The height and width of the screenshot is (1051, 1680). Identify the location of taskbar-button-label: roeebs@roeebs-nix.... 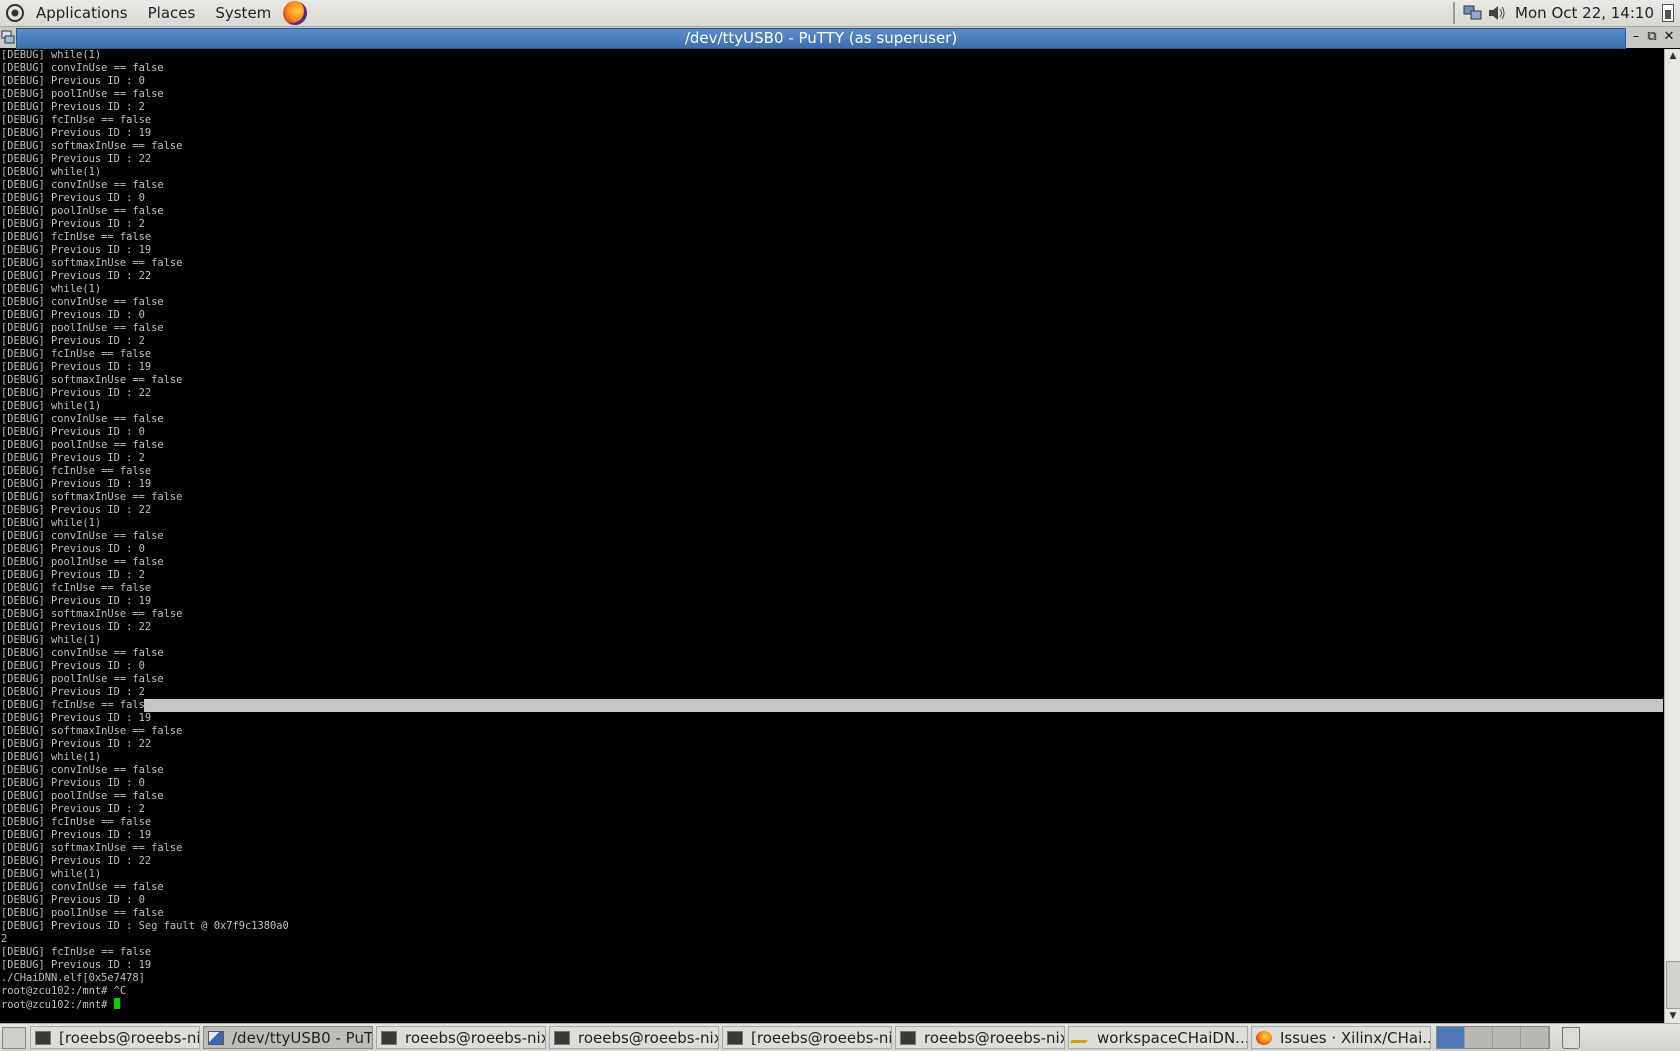
(475, 1037).